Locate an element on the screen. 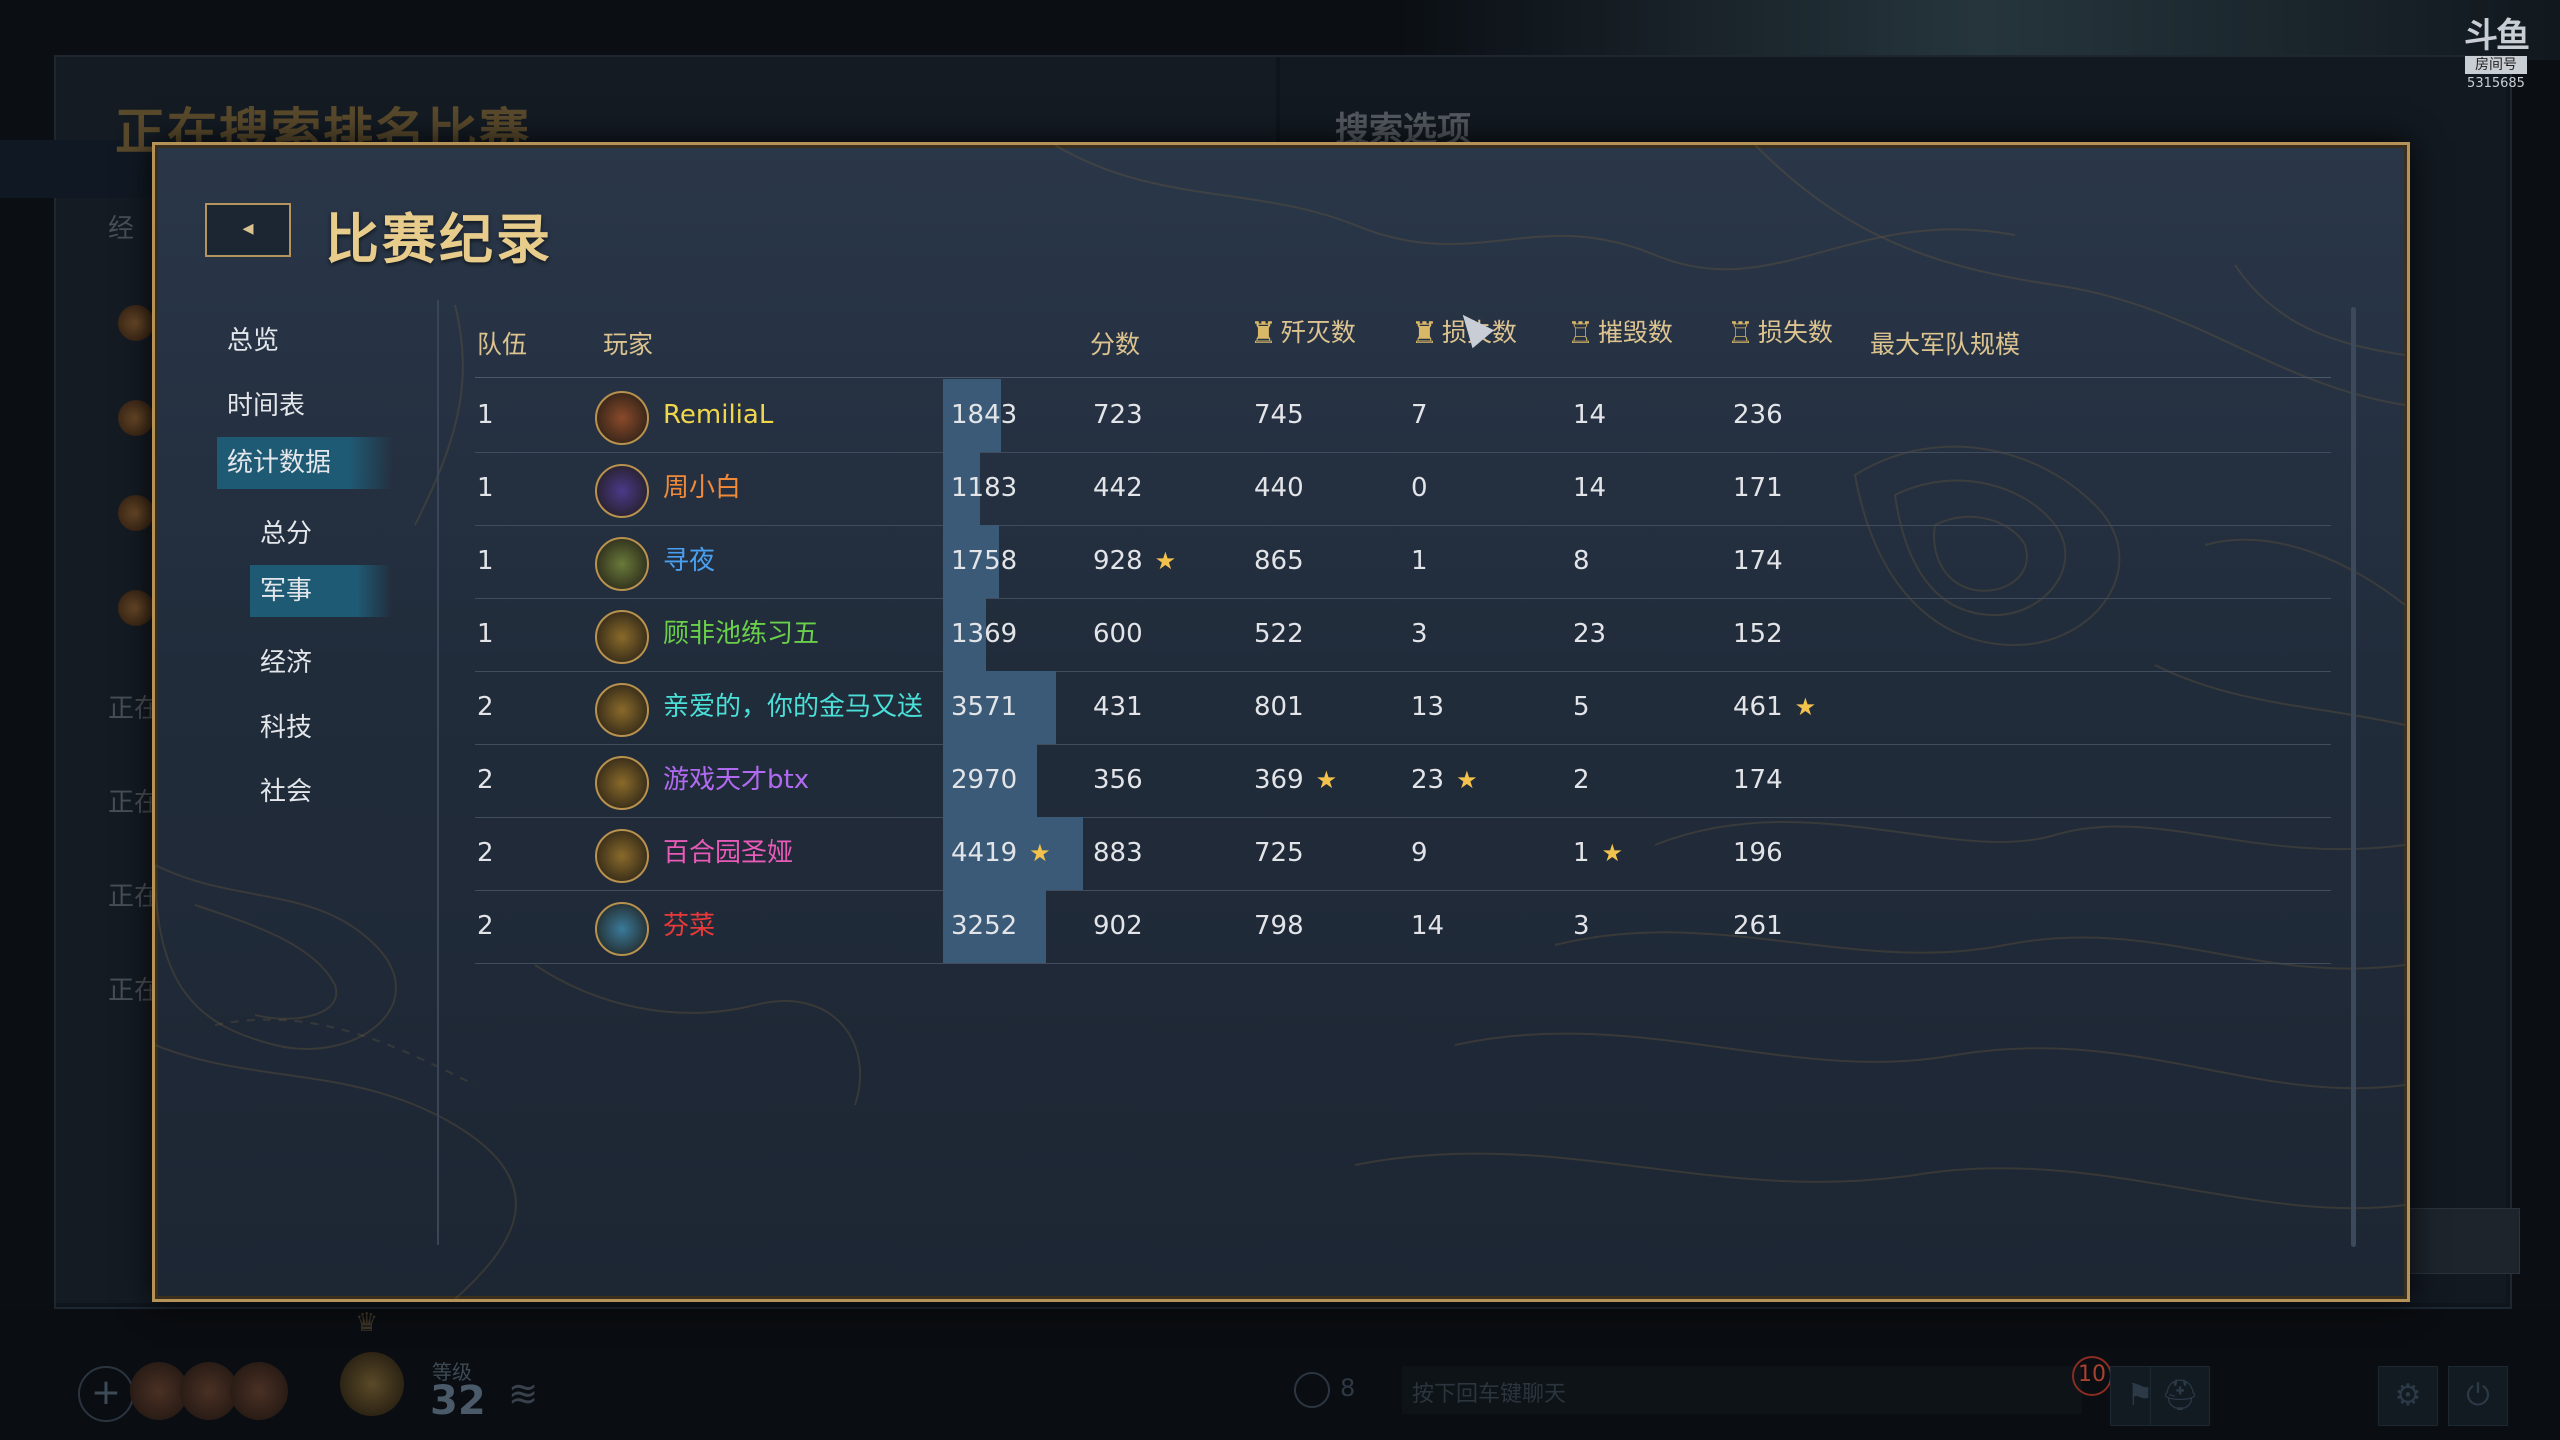  score-cell: 1183 is located at coordinates (984, 488).